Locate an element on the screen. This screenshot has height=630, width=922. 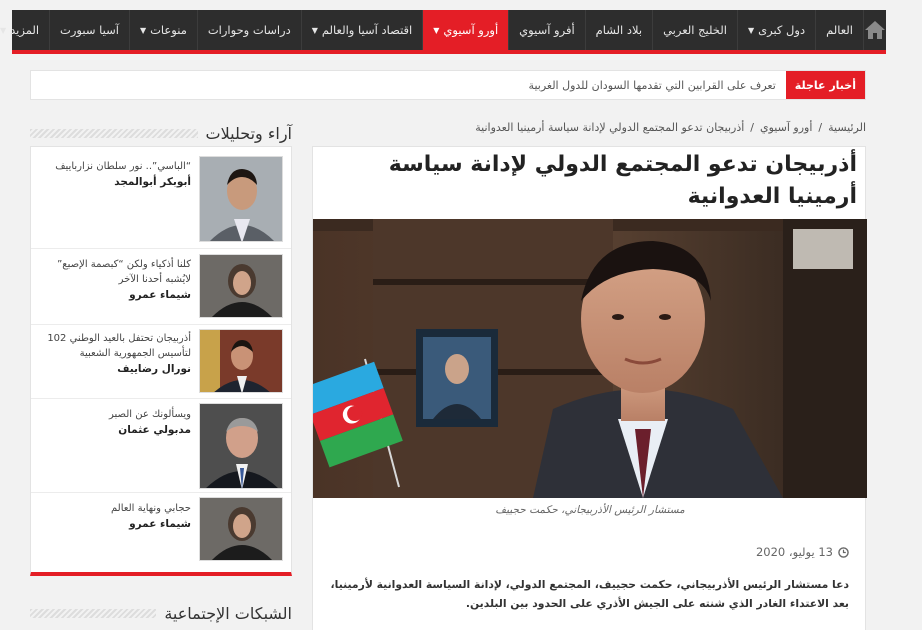
social-title: الشبكات الإجتماعية is located at coordinates (228, 613).